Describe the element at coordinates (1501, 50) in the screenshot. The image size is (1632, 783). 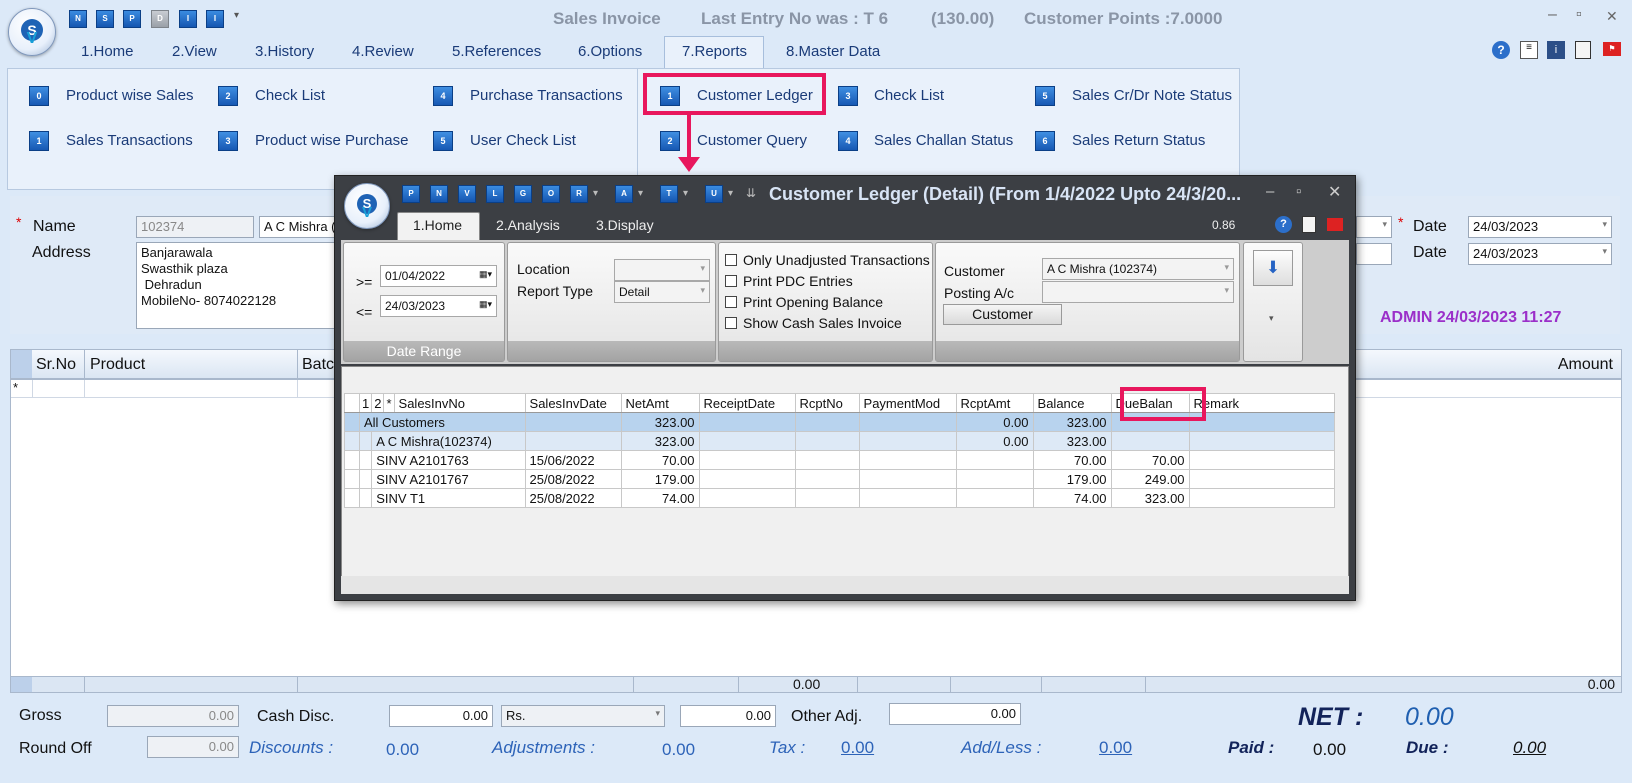
I see `help-icon: ?` at that location.